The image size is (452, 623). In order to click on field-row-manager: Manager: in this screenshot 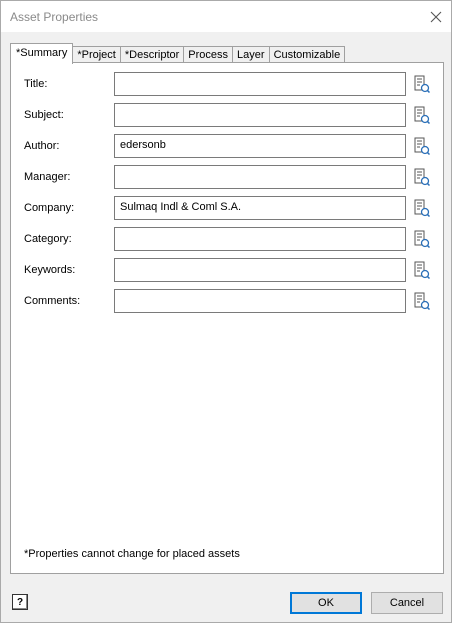, I will do `click(227, 177)`.